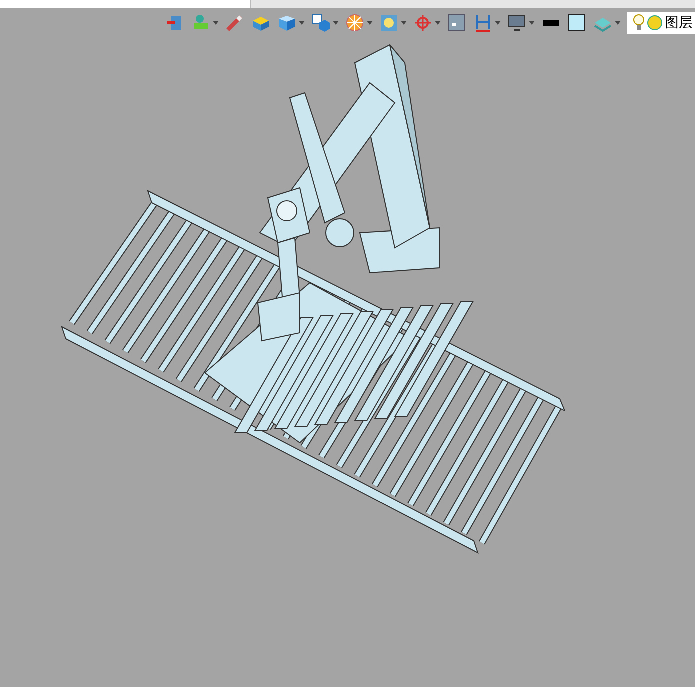 The width and height of the screenshot is (695, 687). What do you see at coordinates (639, 23) in the screenshot?
I see `lightbulb-icon` at bounding box center [639, 23].